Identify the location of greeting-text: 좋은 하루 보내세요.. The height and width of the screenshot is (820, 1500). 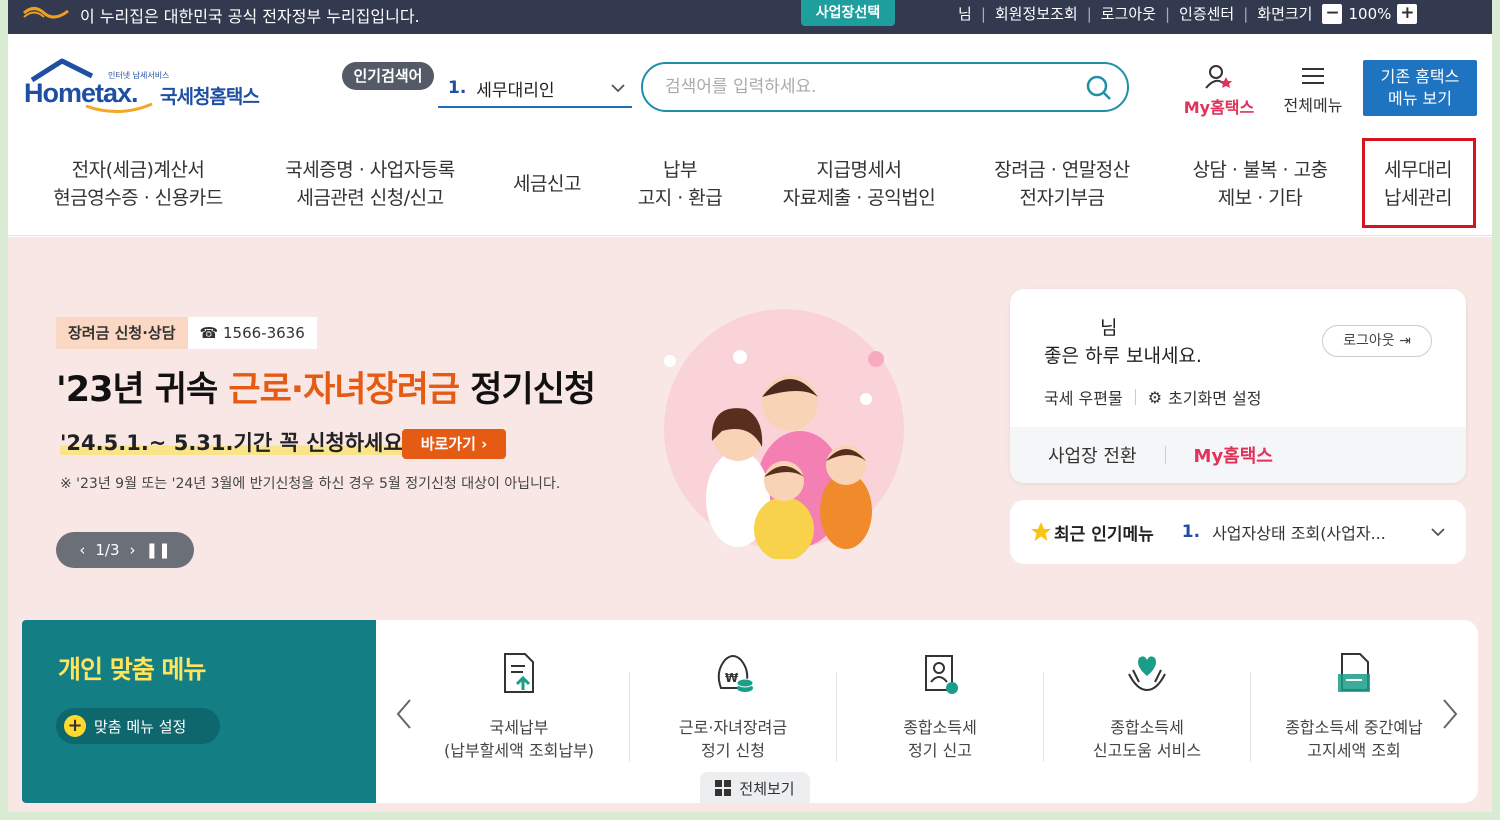
(1123, 356).